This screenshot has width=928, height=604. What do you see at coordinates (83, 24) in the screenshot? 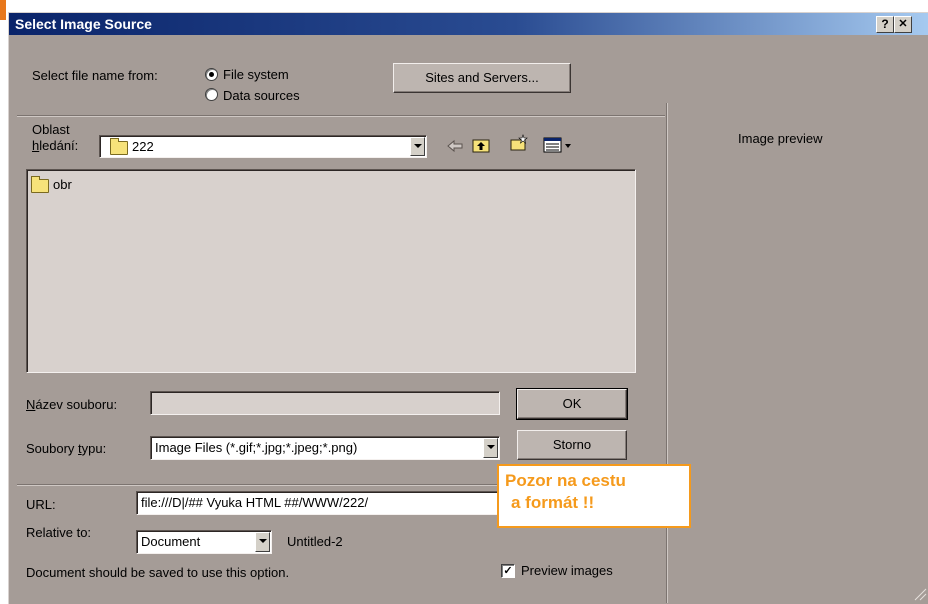
I see `dialog-title: Select Image Source` at bounding box center [83, 24].